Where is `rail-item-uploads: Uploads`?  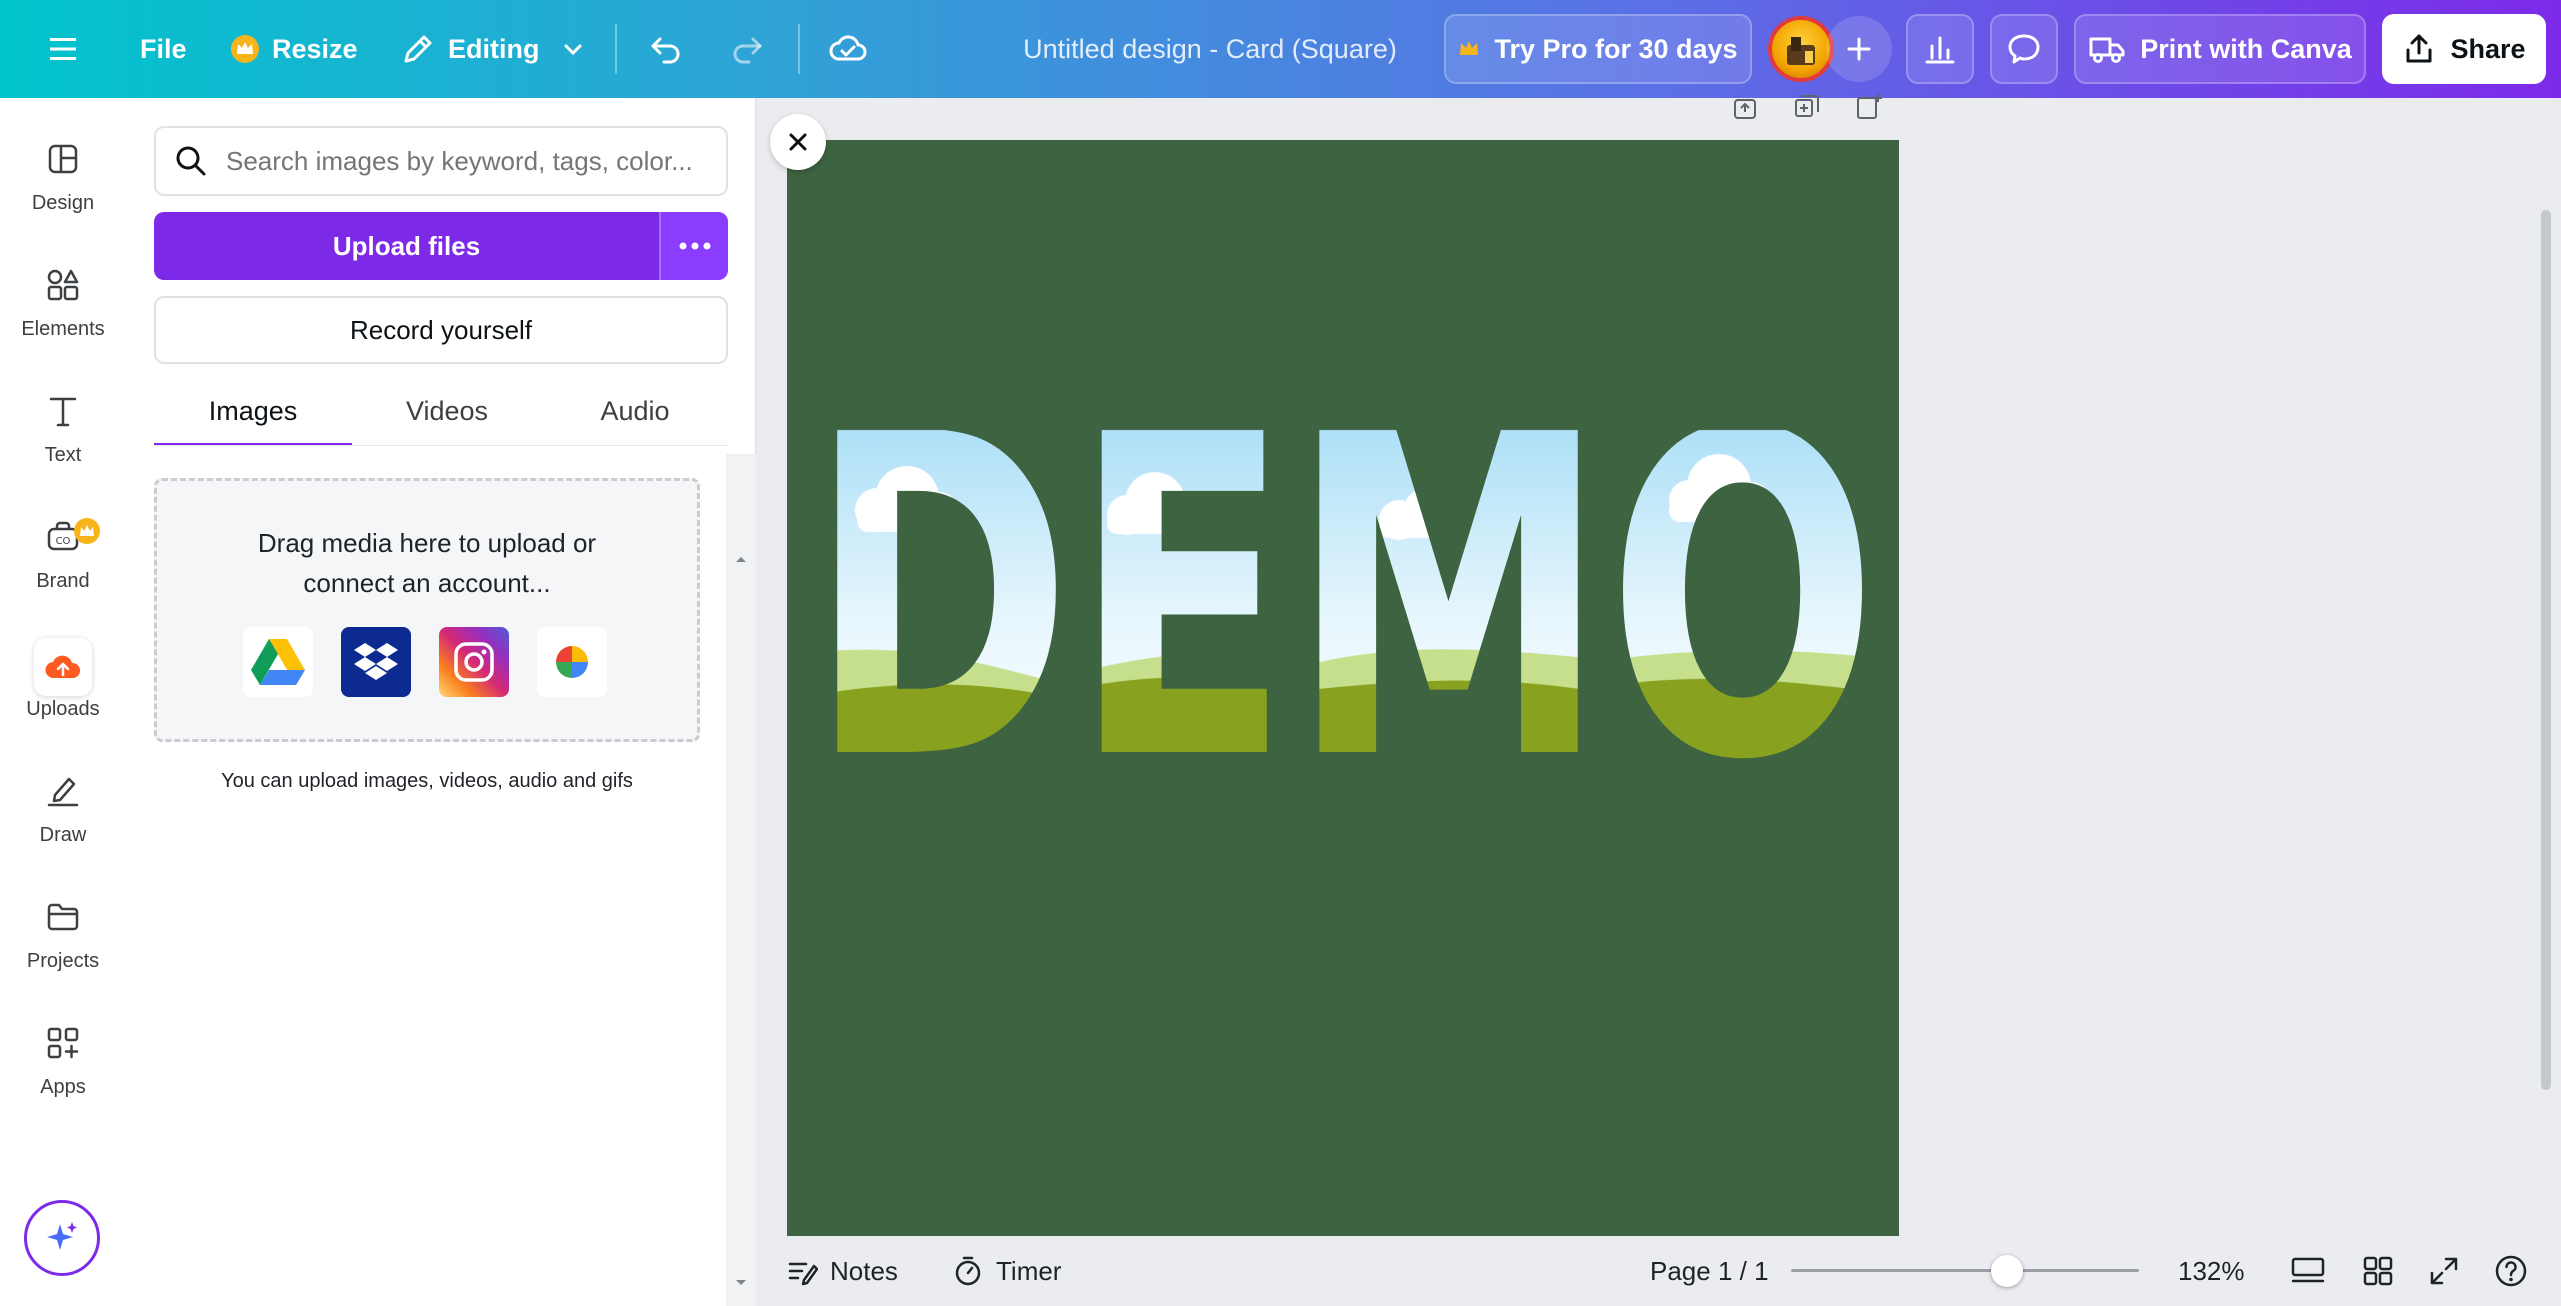 rail-item-uploads: Uploads is located at coordinates (63, 693).